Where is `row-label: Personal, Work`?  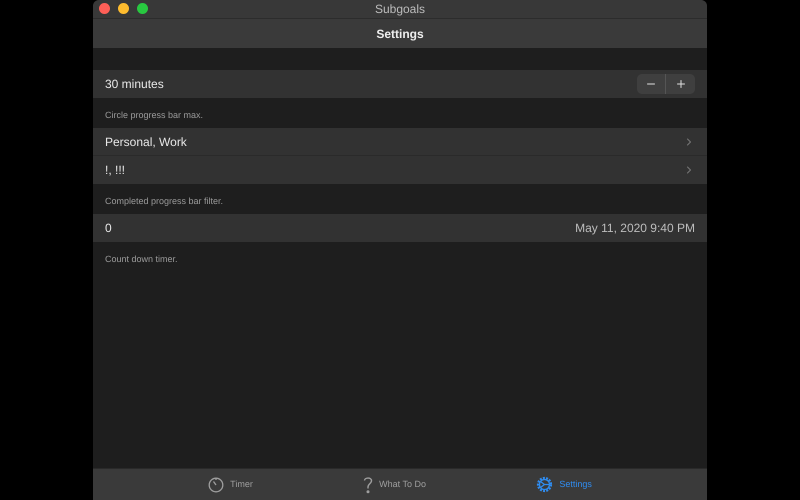 row-label: Personal, Work is located at coordinates (146, 142).